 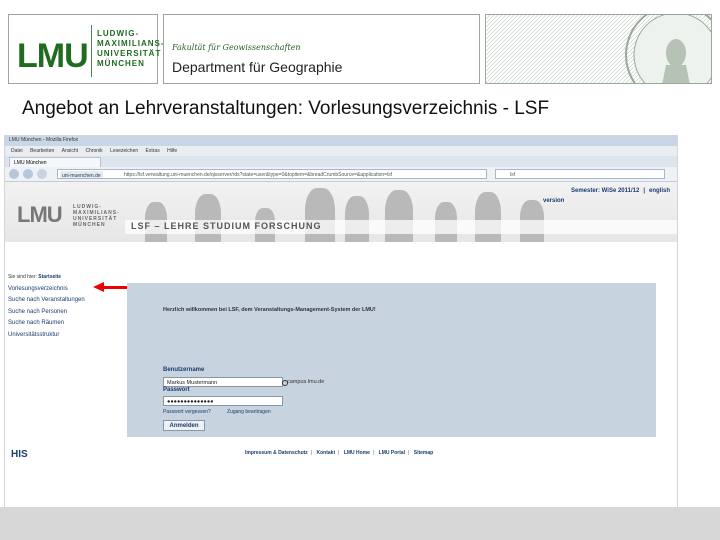 I want to click on logo-word: LUDWIG-, so click(x=118, y=33).